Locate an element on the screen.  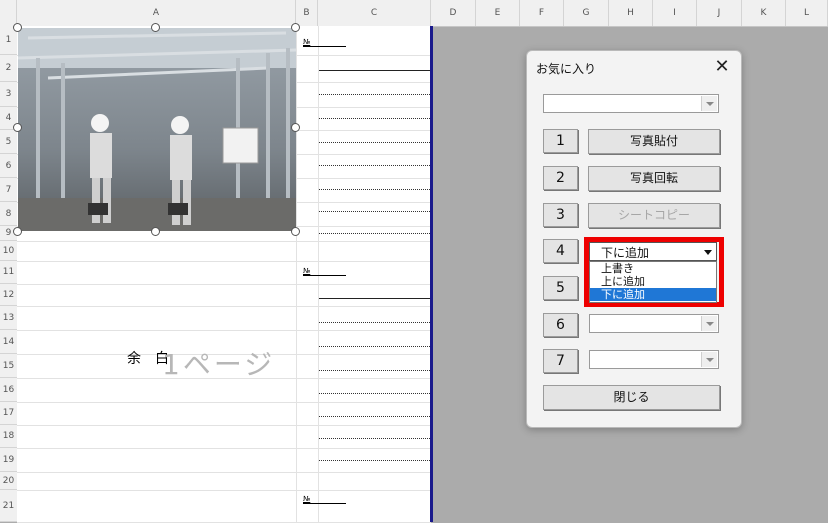
number-button-6: 6 is located at coordinates (560, 325).